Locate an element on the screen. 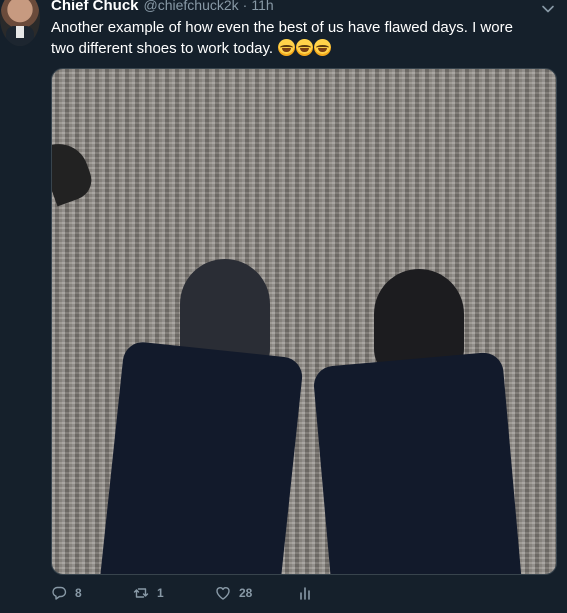 Image resolution: width=567 pixels, height=613 pixels. reply-button: 8 is located at coordinates (66, 593).